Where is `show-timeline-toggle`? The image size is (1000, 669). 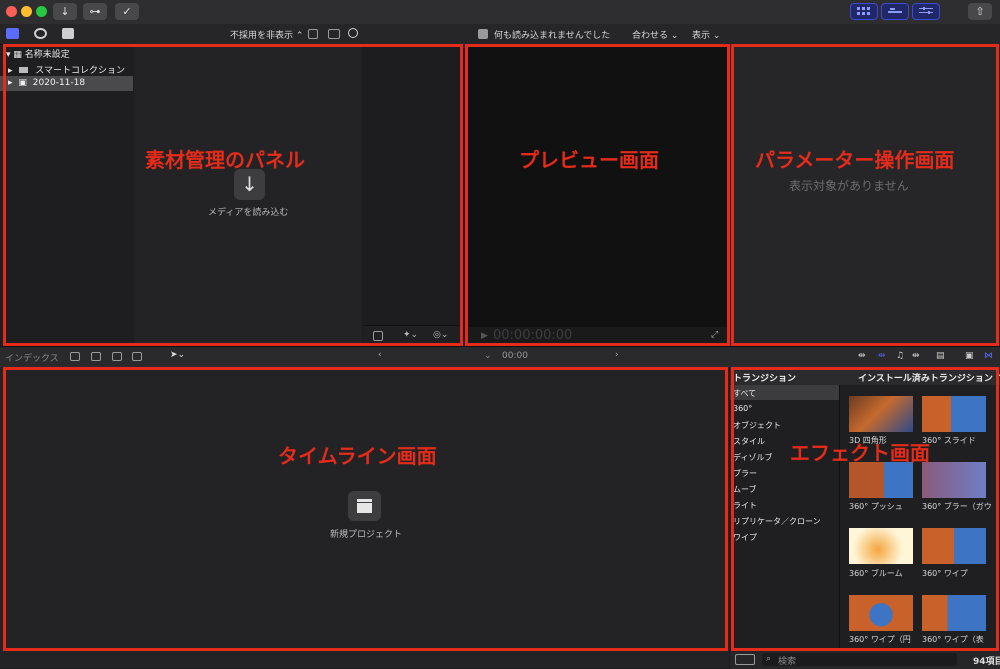
show-timeline-toggle is located at coordinates (895, 11).